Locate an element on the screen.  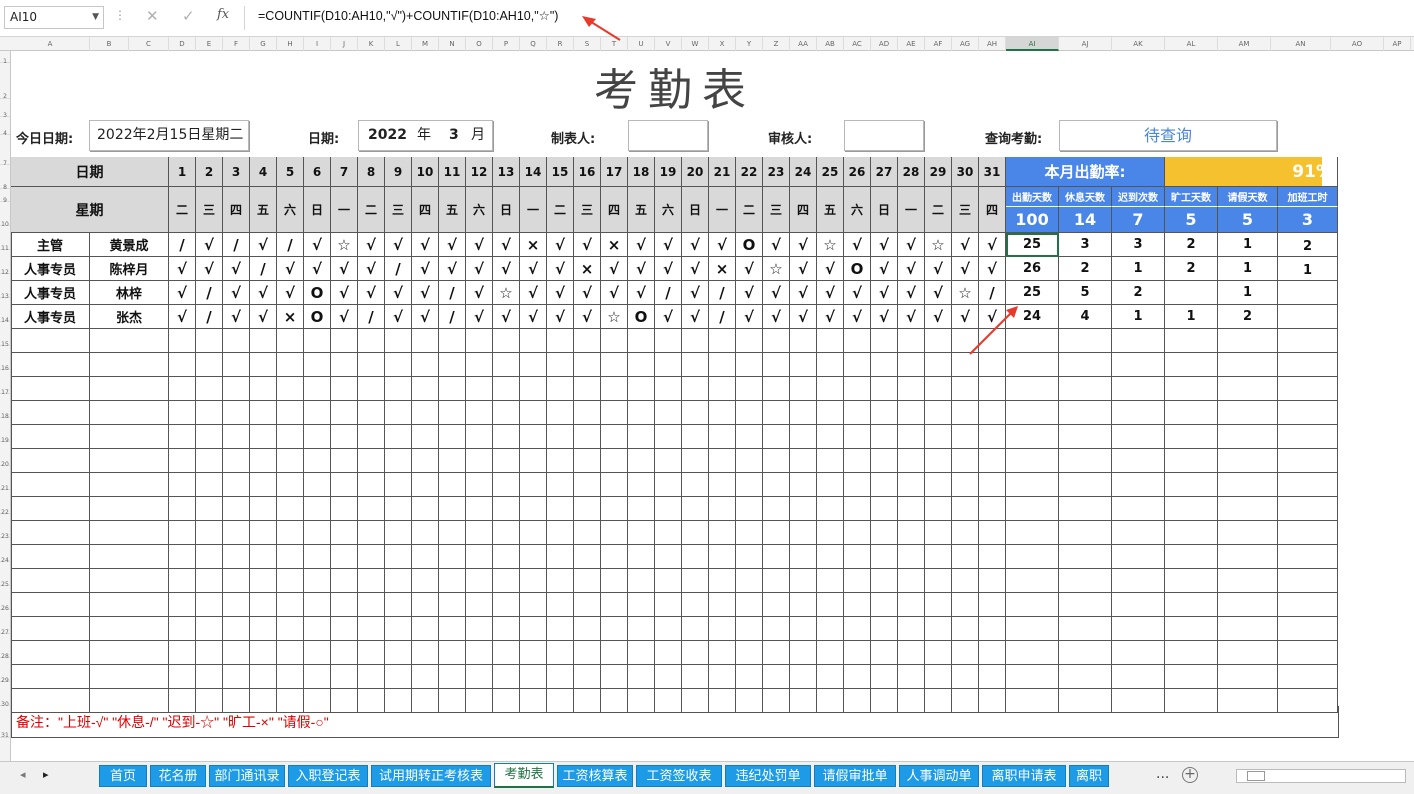
column-letter: AL is located at coordinates (1191, 44).